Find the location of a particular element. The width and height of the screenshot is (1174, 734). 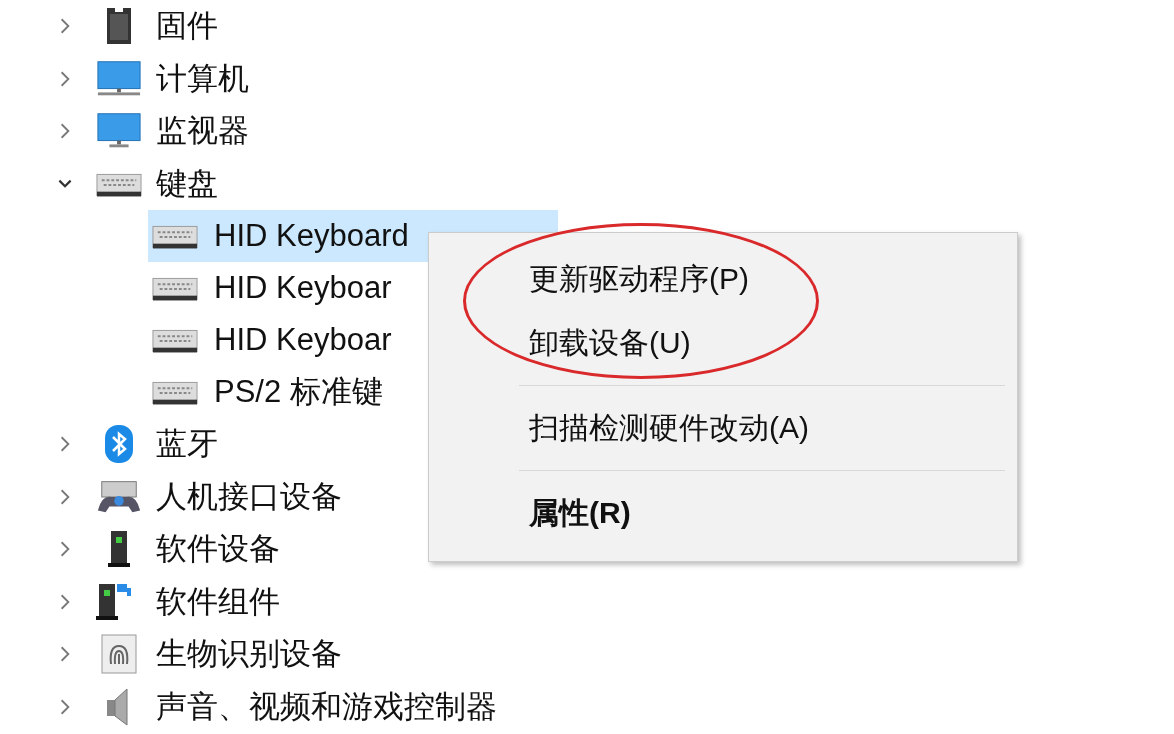

category-label: 软件设备 is located at coordinates (218, 549).